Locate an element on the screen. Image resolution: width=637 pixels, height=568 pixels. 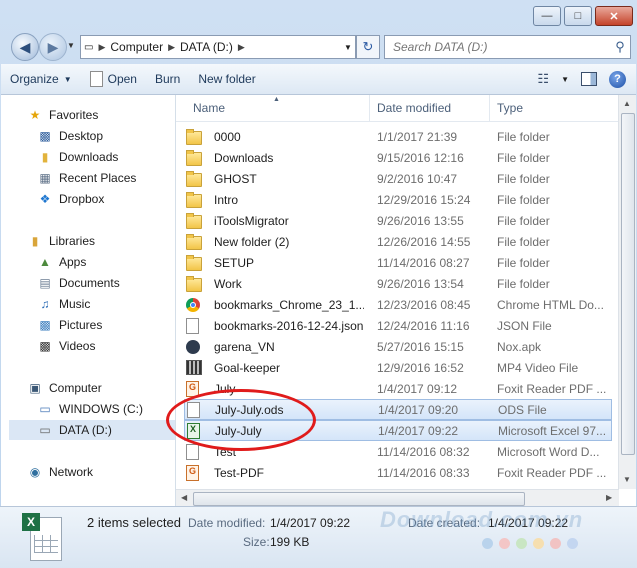
sort-ascending-icon: ▲ is located at coordinates (276, 99).